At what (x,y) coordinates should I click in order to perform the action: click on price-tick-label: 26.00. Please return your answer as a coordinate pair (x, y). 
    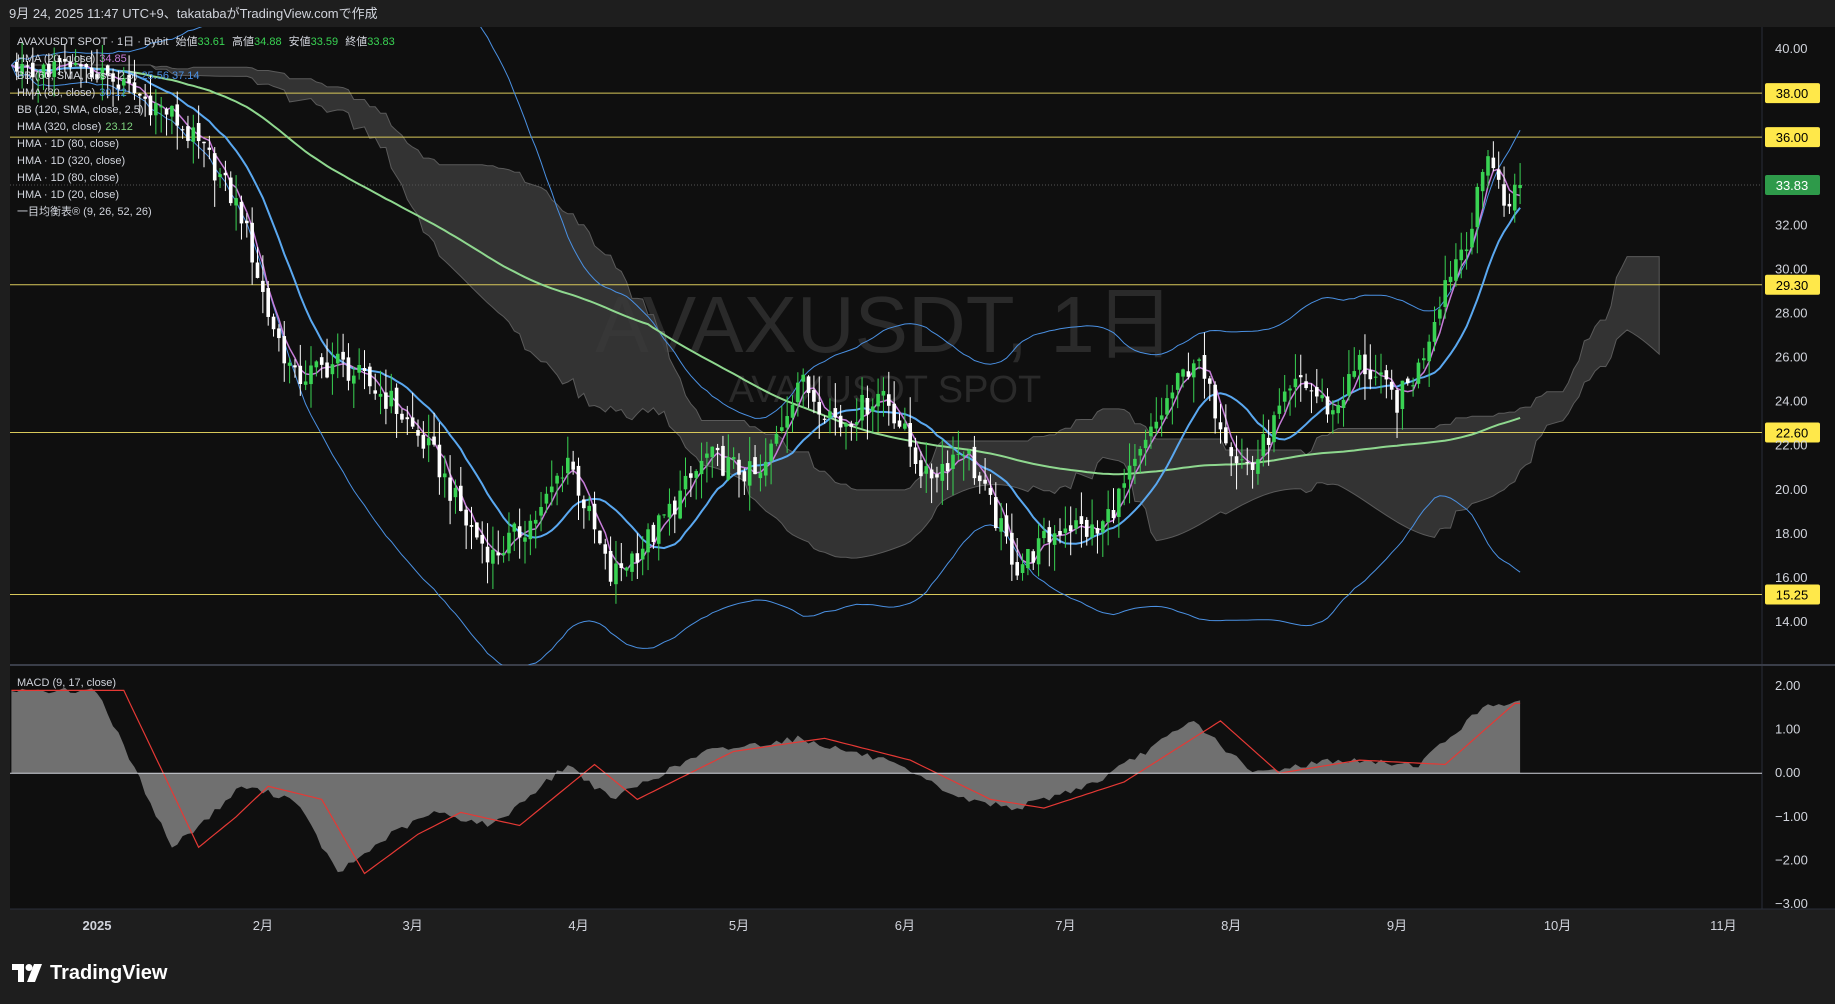
    Looking at the image, I should click on (1791, 357).